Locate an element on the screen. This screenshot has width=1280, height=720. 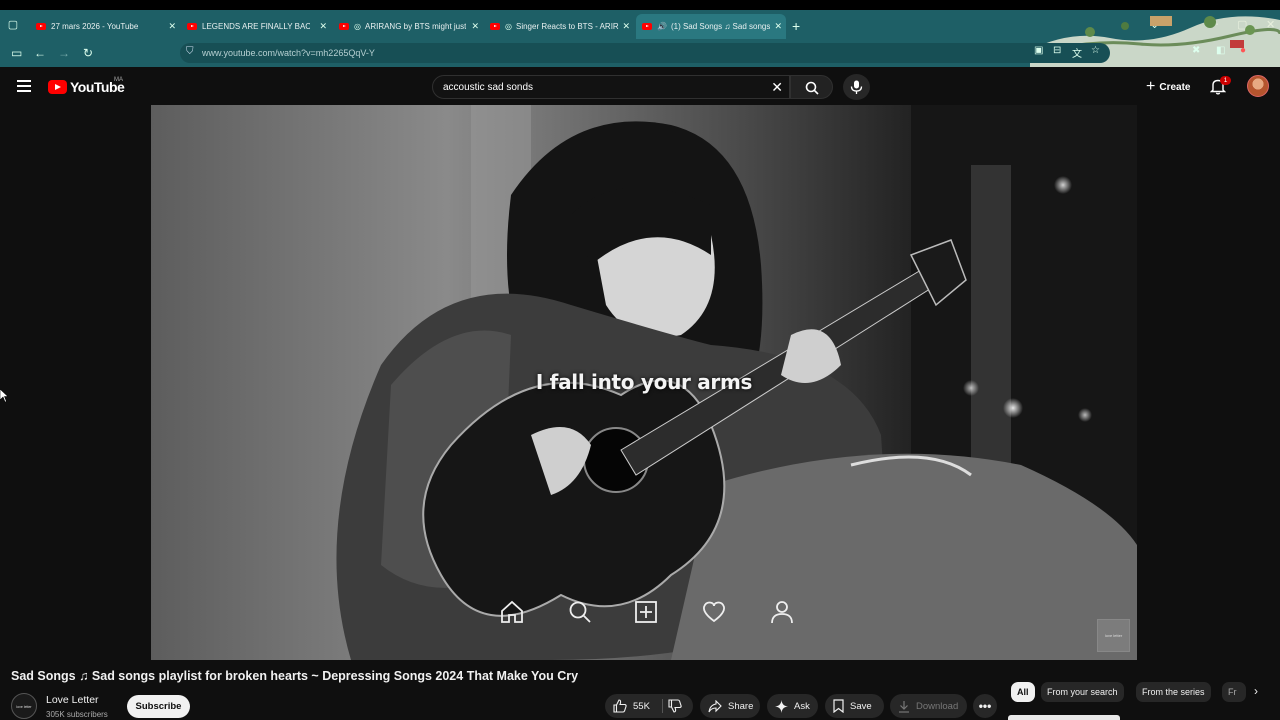
share-button: Share is located at coordinates (730, 706).